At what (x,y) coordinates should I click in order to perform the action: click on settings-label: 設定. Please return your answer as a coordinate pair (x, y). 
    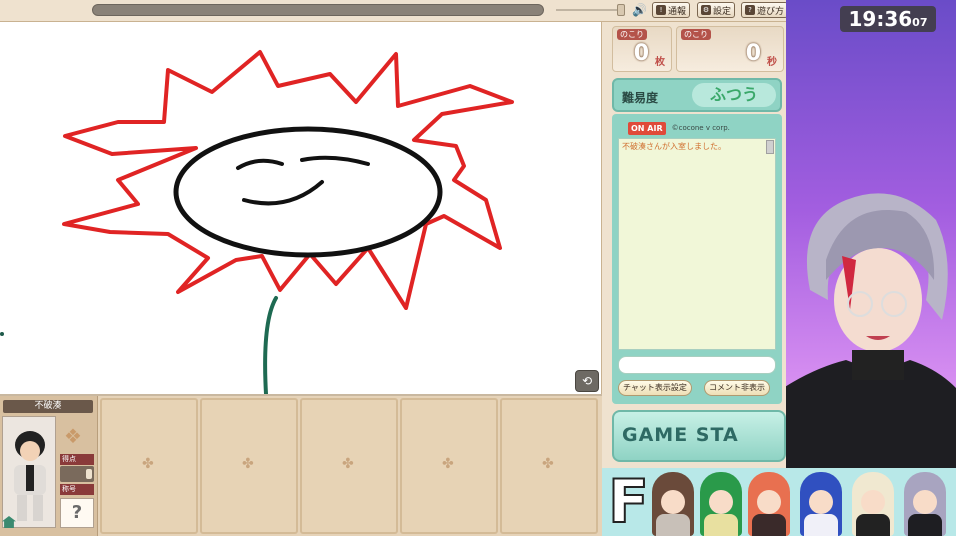
    Looking at the image, I should click on (722, 11).